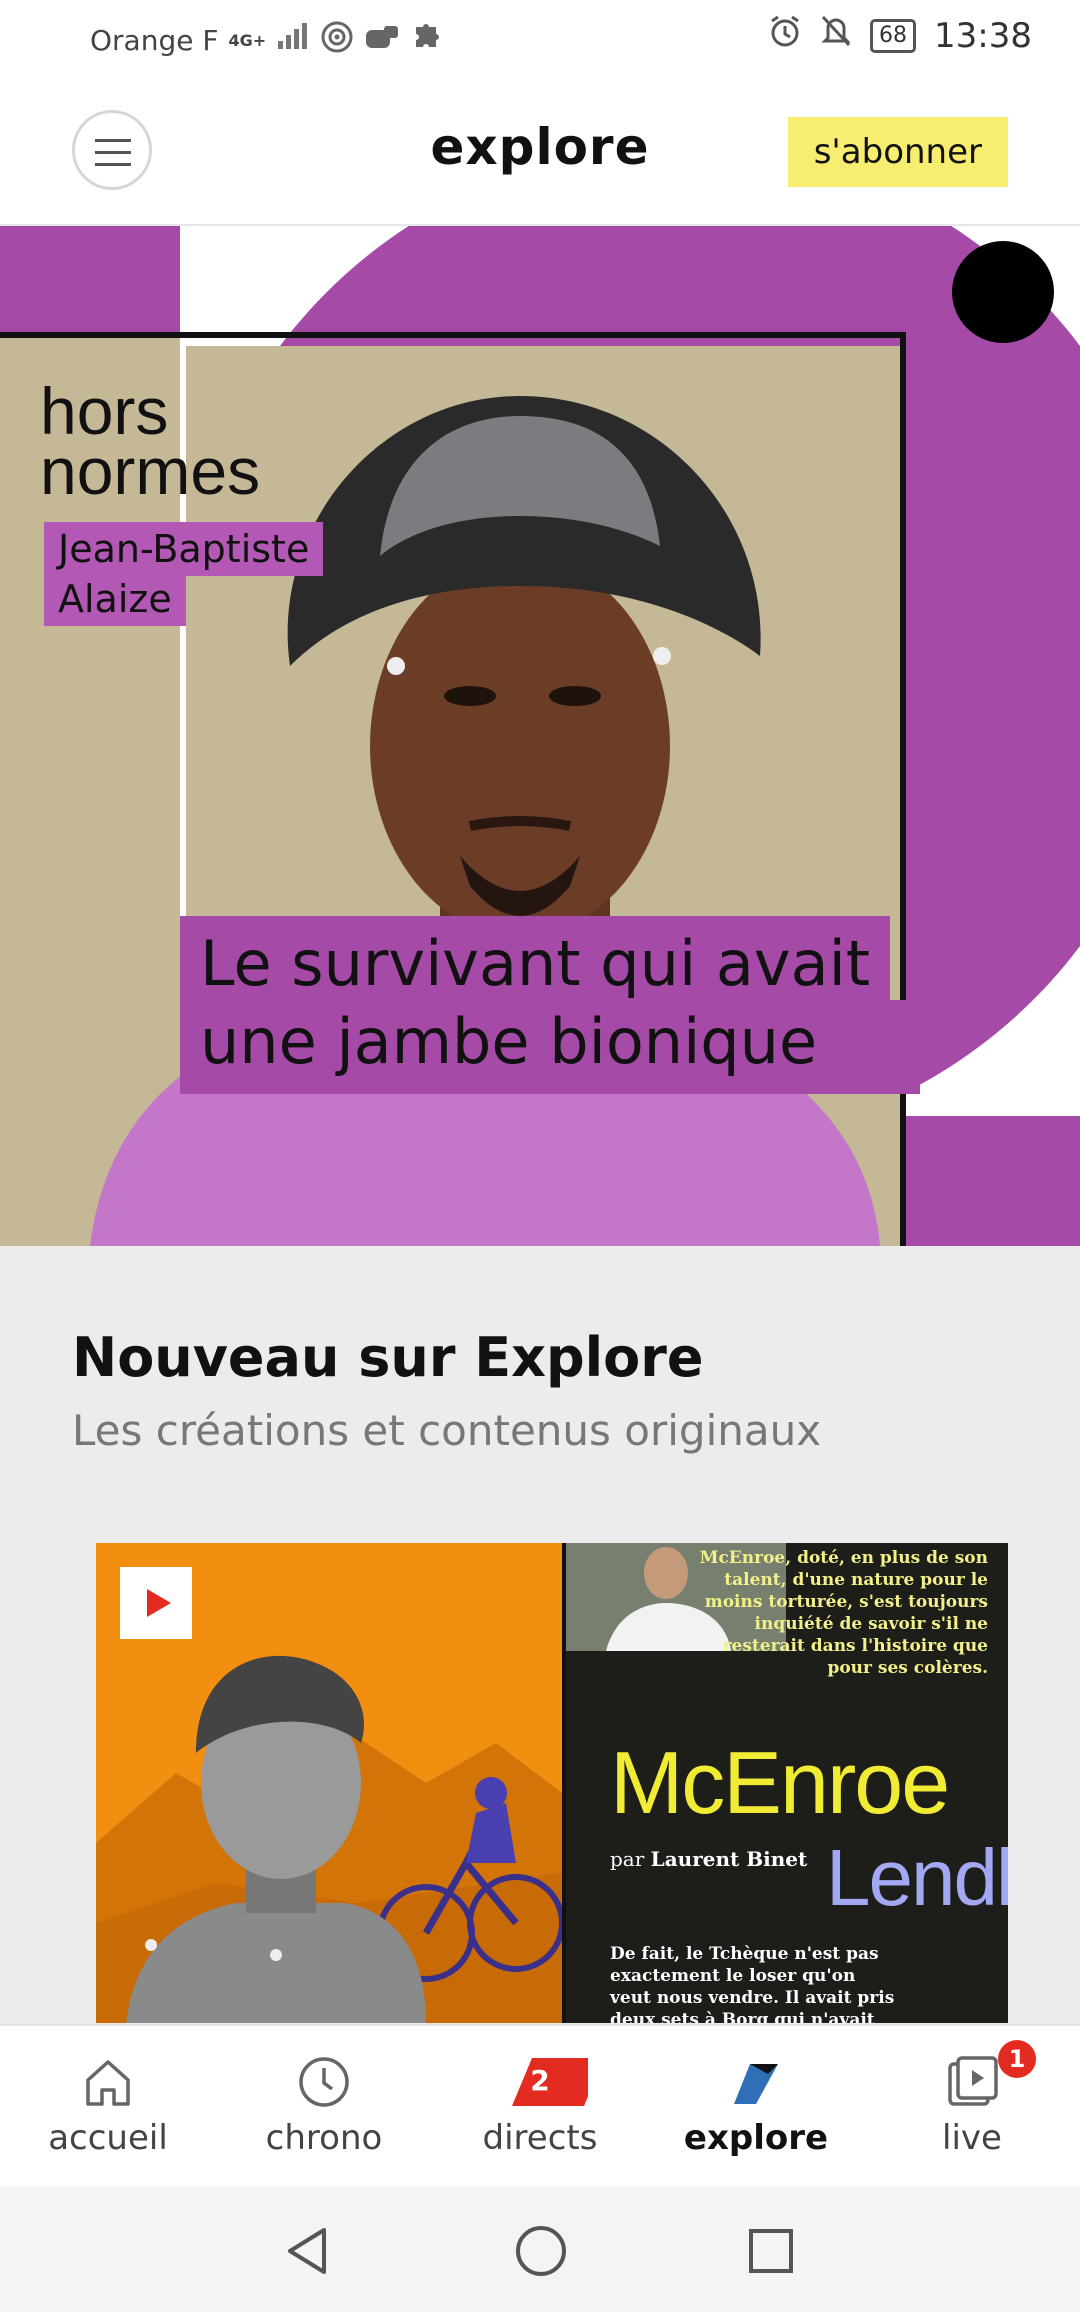  What do you see at coordinates (447, 1430) in the screenshot?
I see `section-subtitle: Les créations et contenus originaux` at bounding box center [447, 1430].